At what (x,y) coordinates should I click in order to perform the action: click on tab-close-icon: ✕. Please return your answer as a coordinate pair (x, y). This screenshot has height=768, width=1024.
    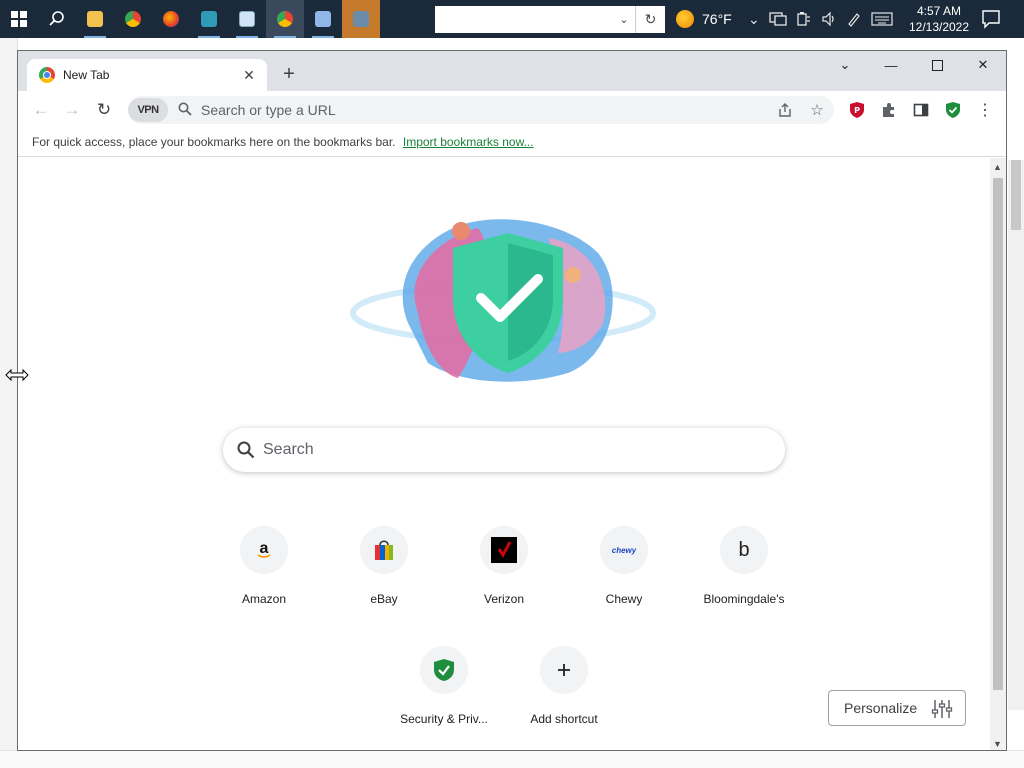
    Looking at the image, I should click on (249, 75).